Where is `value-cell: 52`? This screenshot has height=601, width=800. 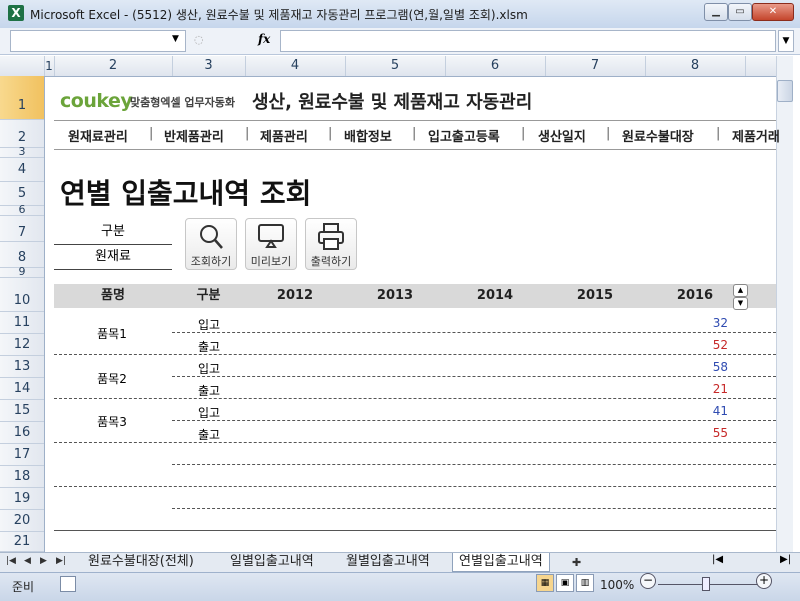
value-cell: 52 is located at coordinates (684, 345).